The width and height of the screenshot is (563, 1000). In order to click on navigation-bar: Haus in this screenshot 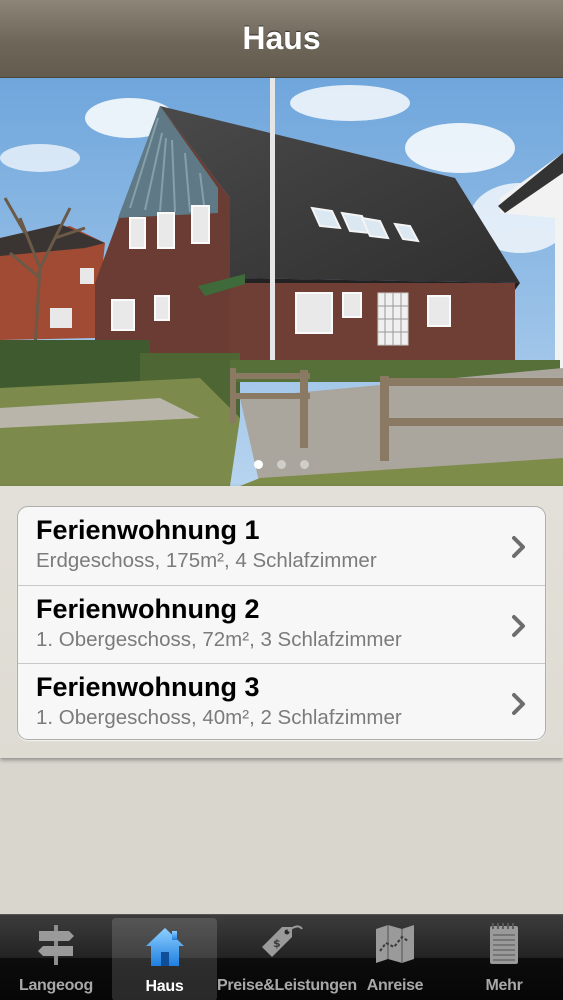, I will do `click(281, 39)`.